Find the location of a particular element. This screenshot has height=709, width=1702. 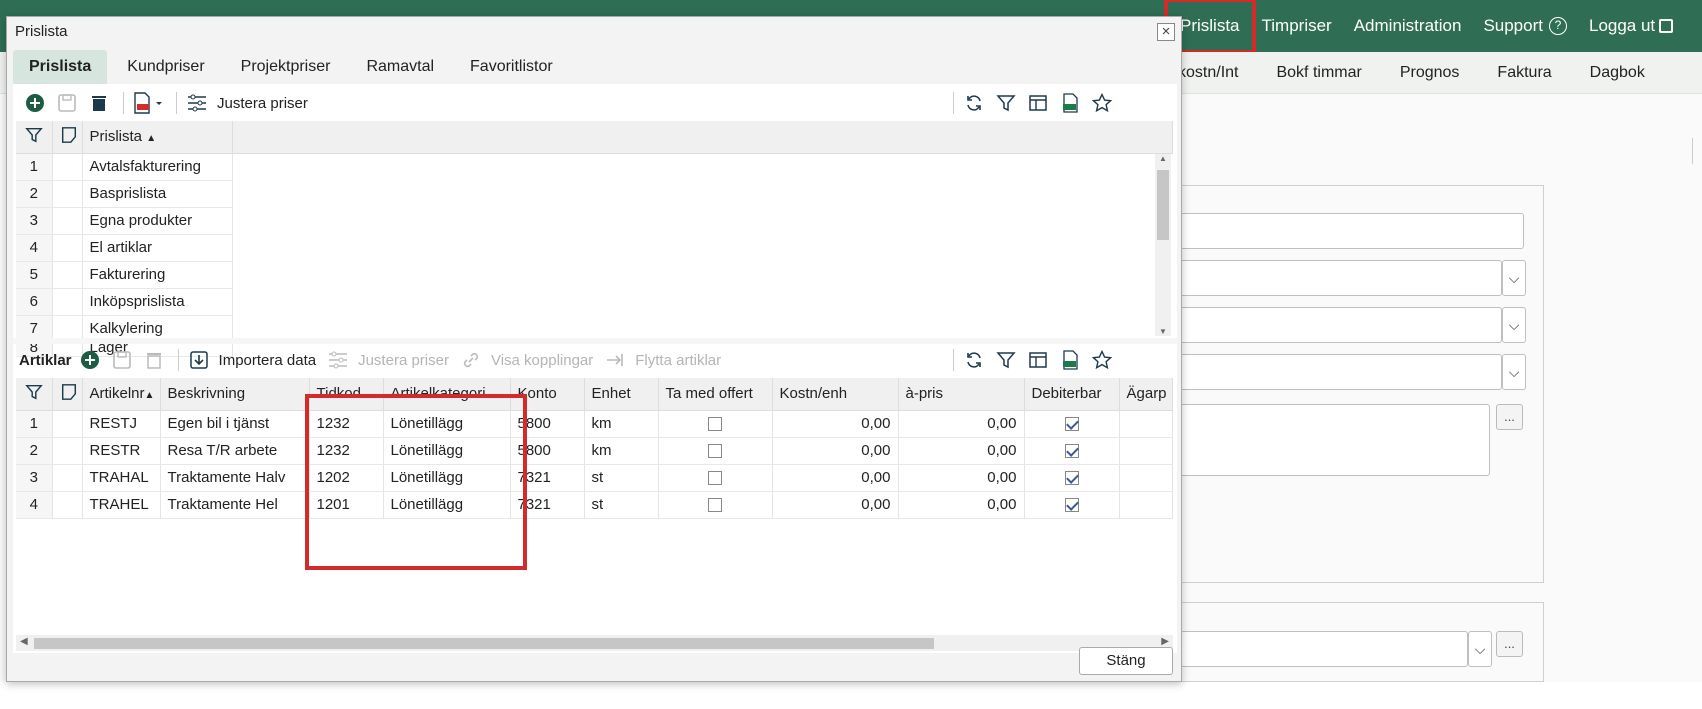

nav-administration: Administration is located at coordinates (1408, 26).